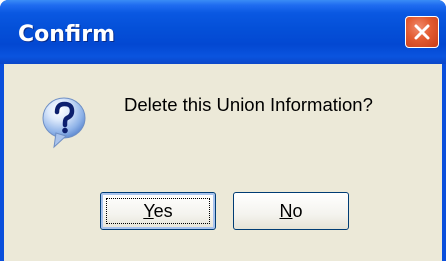  I want to click on dialog-title: Confirm, so click(67, 34).